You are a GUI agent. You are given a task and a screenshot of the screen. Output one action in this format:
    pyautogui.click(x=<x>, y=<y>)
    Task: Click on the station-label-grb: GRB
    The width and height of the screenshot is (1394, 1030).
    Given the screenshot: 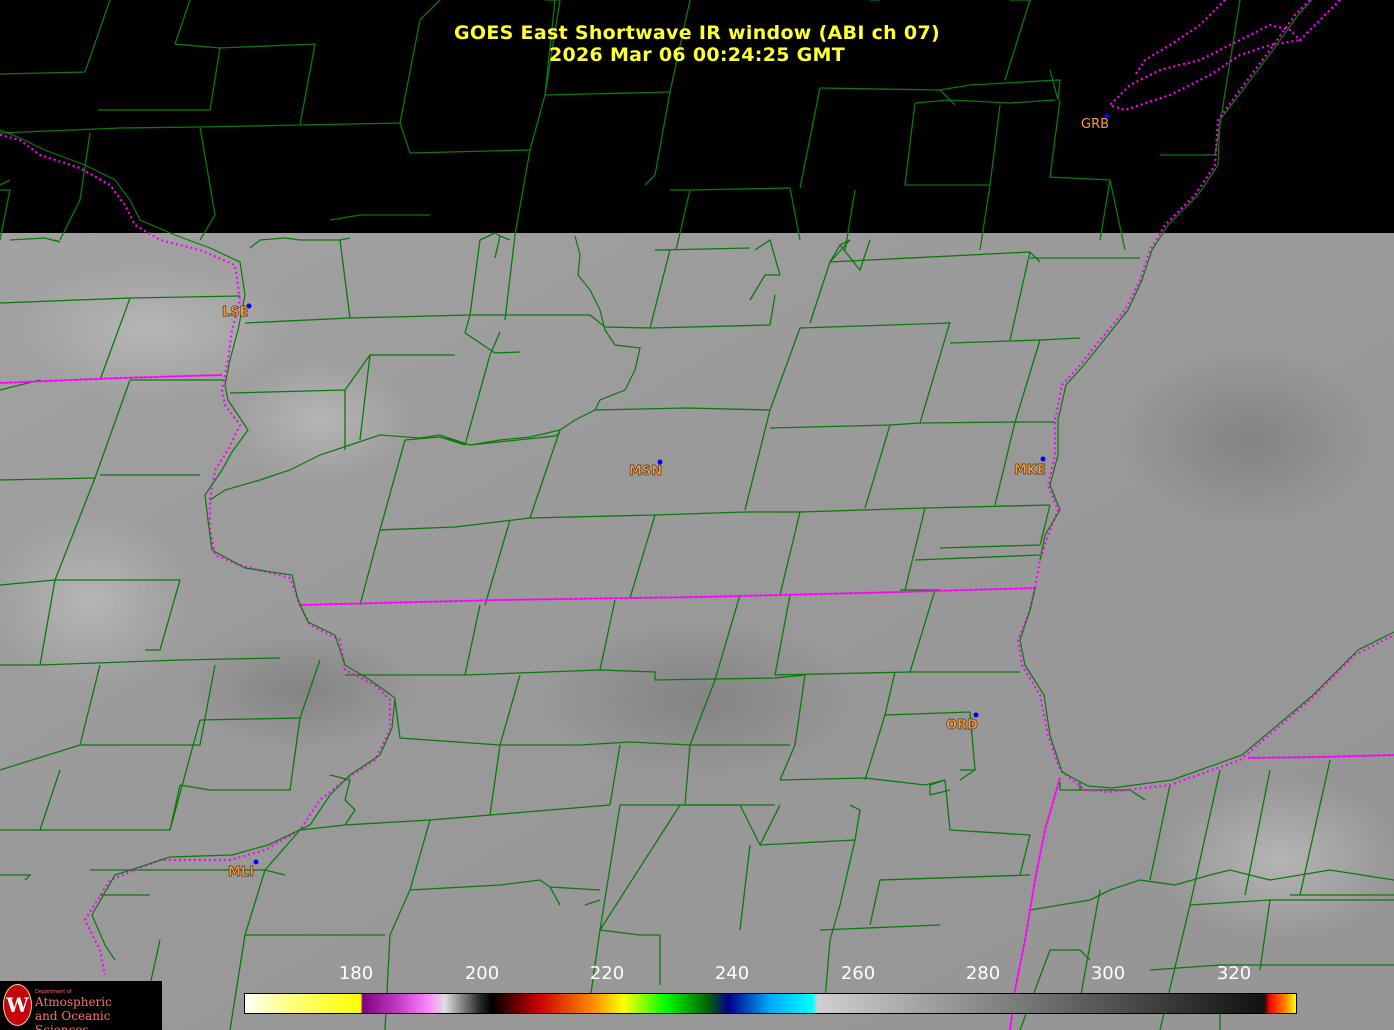 What is the action you would take?
    pyautogui.click(x=1095, y=124)
    